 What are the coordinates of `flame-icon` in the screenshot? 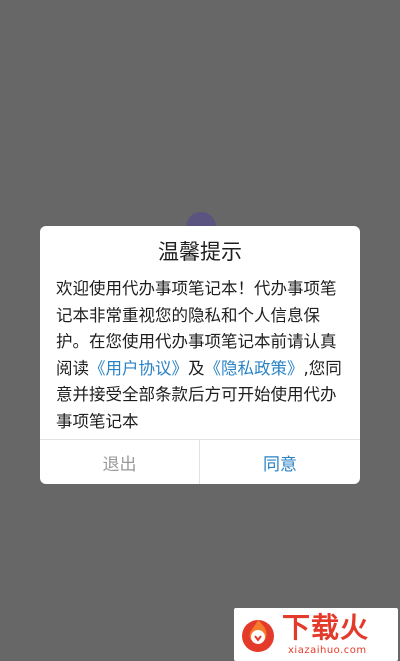 It's located at (258, 636).